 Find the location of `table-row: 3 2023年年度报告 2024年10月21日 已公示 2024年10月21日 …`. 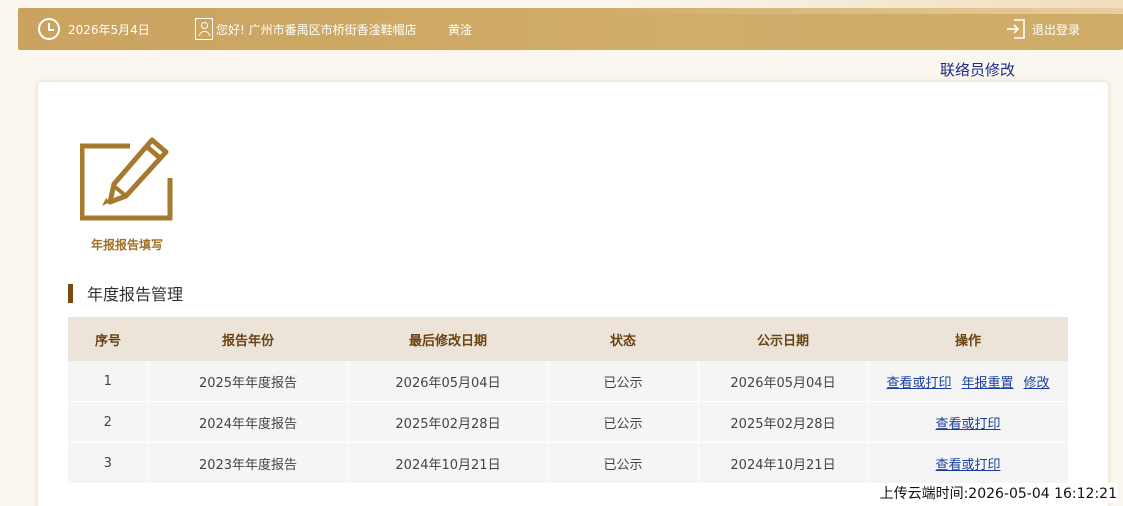

table-row: 3 2023年年度报告 2024年10月21日 已公示 2024年10月21日 … is located at coordinates (568, 463).